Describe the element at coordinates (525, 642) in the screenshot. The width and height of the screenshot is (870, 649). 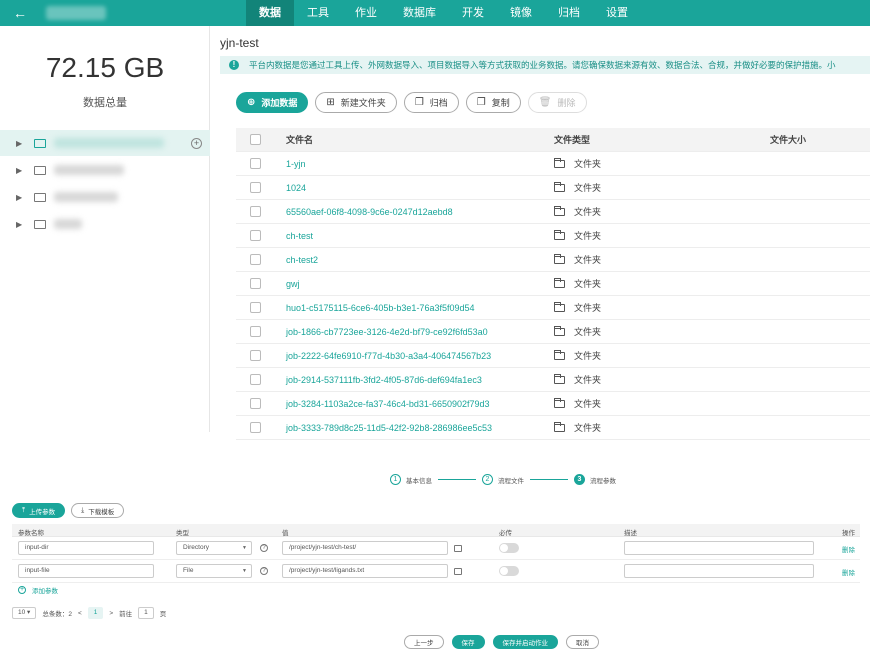
I see `save-and-run-button: 保存并启动作业` at that location.